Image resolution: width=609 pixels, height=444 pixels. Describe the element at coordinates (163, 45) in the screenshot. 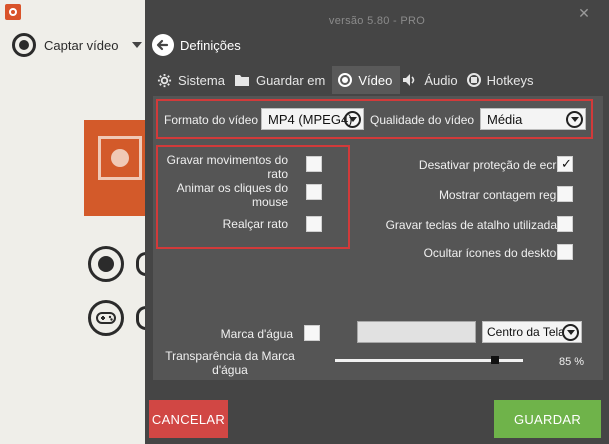

I see `arrow-left-icon` at that location.